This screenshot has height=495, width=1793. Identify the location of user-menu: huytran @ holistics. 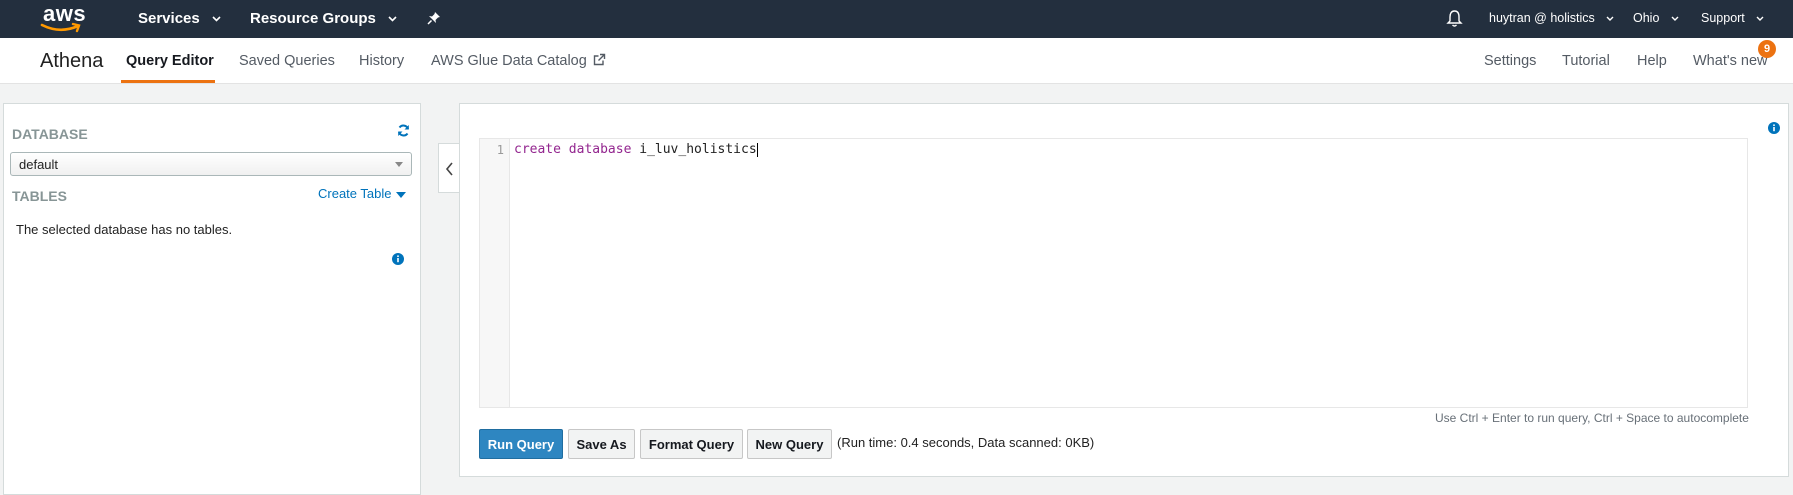
(1551, 18).